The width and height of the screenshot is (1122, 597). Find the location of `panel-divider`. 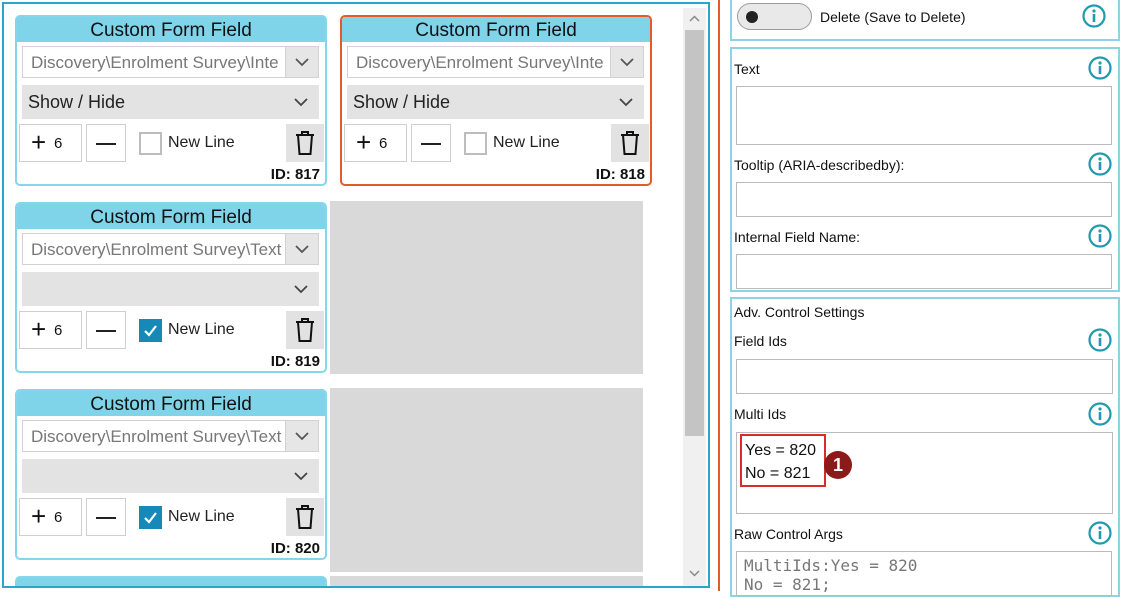

panel-divider is located at coordinates (719, 295).